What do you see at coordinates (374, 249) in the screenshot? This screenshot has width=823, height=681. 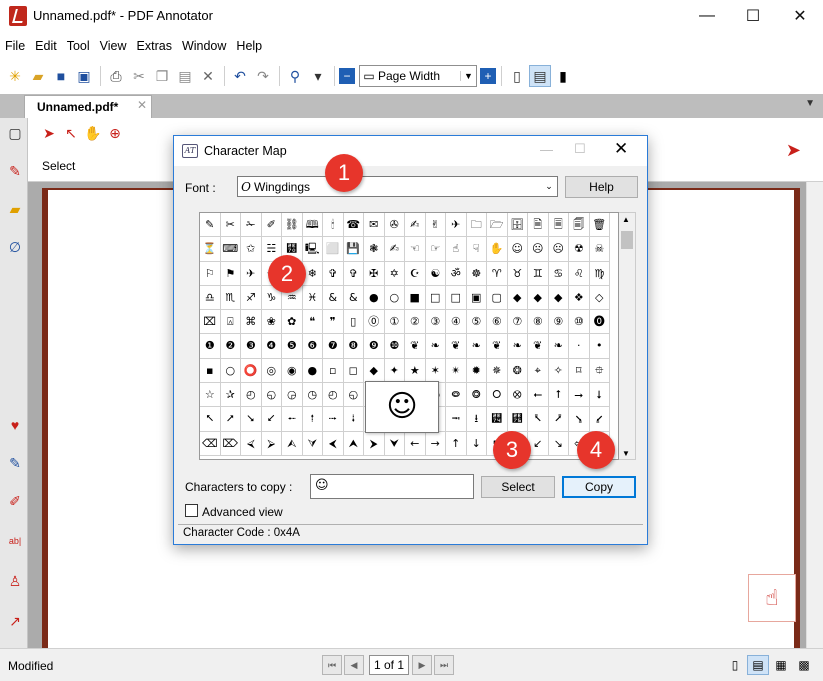 I see `grid-cell: ❃` at bounding box center [374, 249].